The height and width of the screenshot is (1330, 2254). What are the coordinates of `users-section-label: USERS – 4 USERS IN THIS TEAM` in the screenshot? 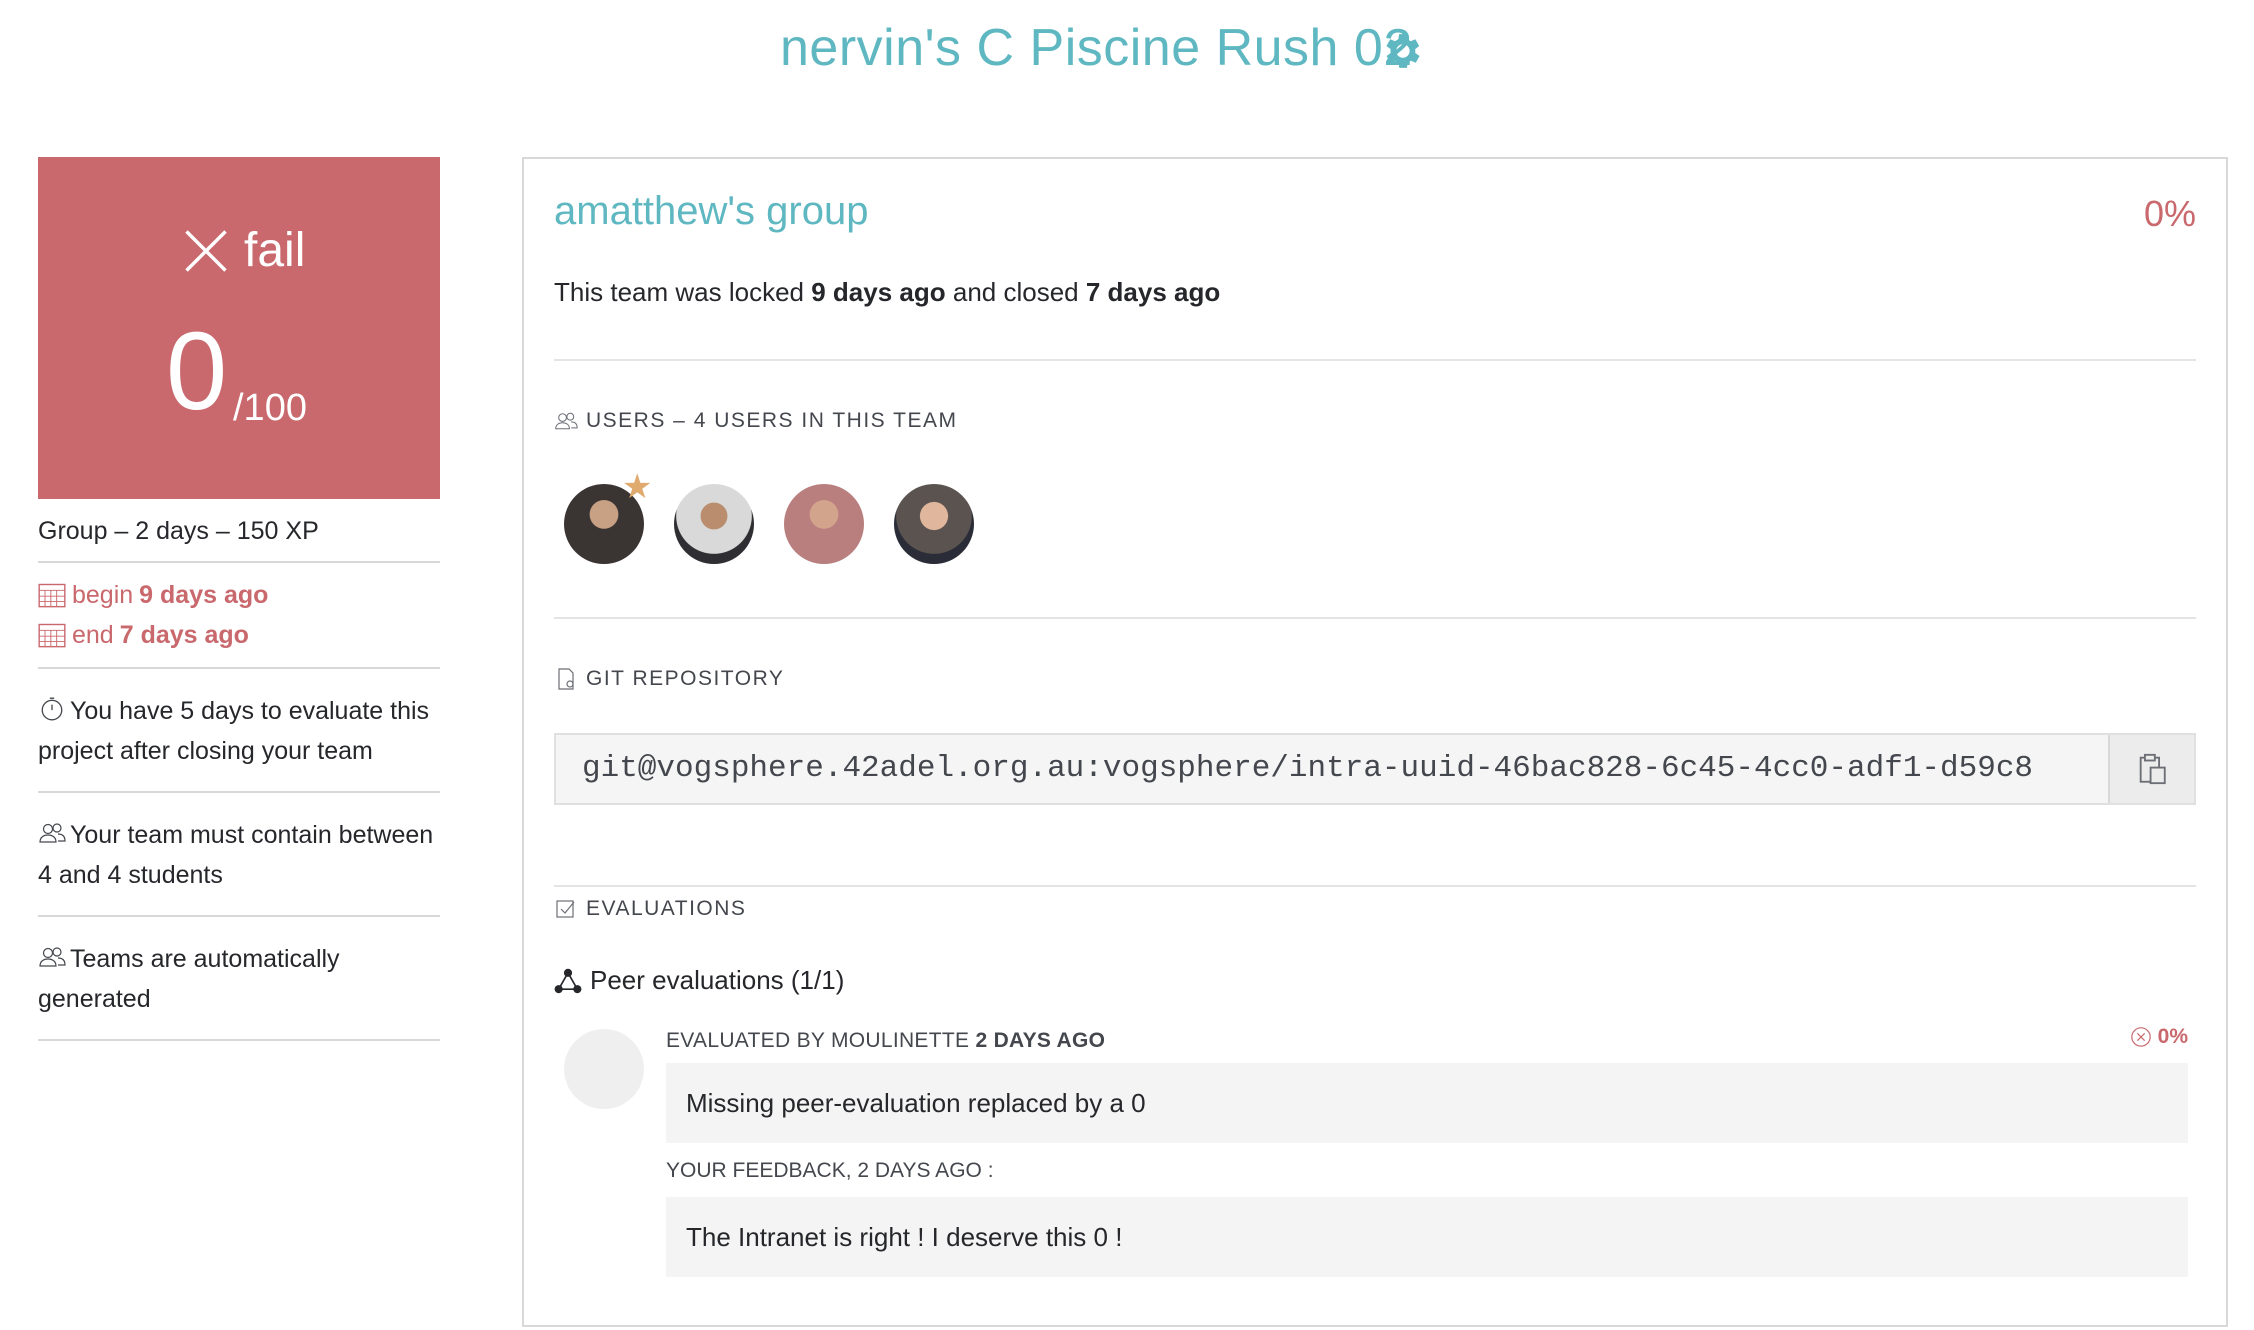 It's located at (755, 421).